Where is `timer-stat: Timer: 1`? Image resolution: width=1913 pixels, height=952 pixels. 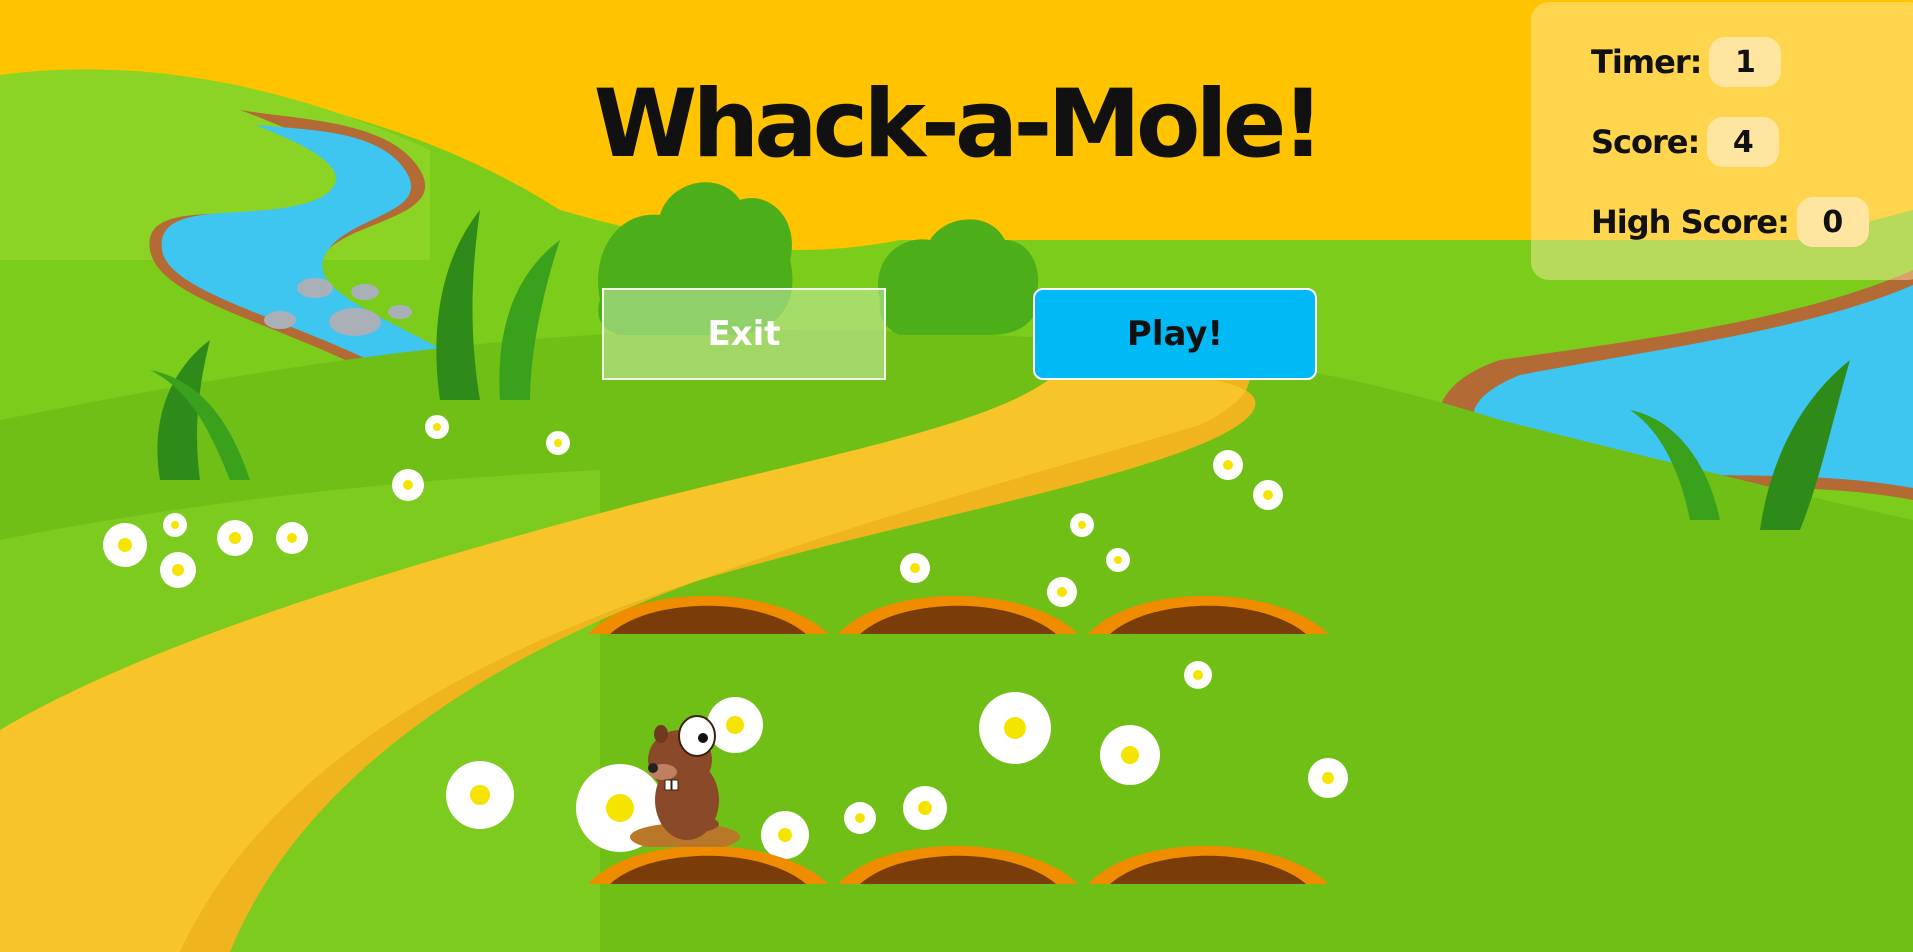
timer-stat: Timer: 1 is located at coordinates (1686, 62).